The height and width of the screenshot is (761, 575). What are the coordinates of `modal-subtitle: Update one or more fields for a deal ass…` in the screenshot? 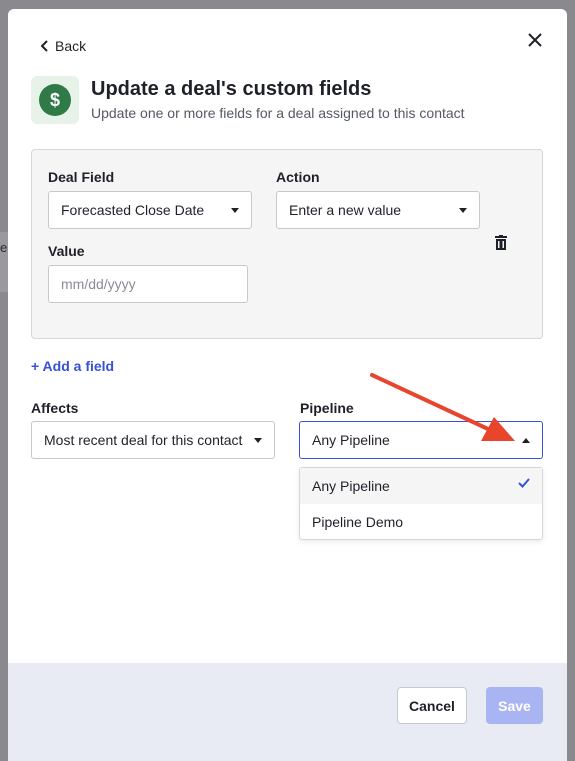 It's located at (278, 113).